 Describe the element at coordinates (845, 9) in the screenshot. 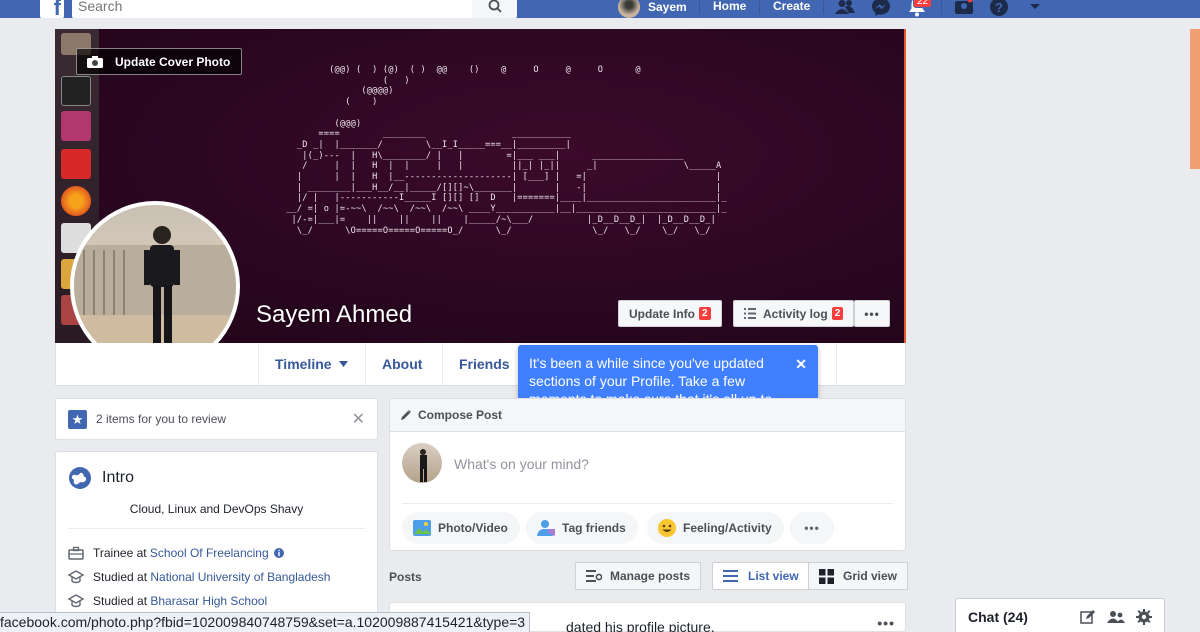

I see `friend-requests-icon` at that location.